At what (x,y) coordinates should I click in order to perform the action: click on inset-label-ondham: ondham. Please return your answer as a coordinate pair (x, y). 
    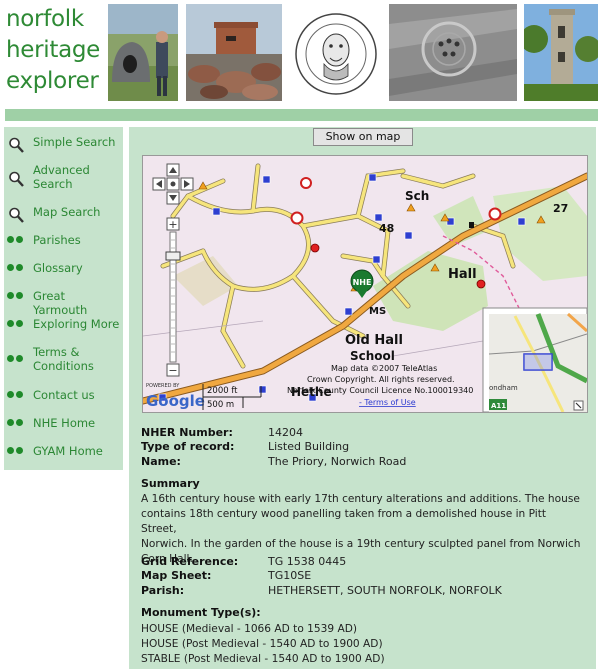
    Looking at the image, I should click on (503, 388).